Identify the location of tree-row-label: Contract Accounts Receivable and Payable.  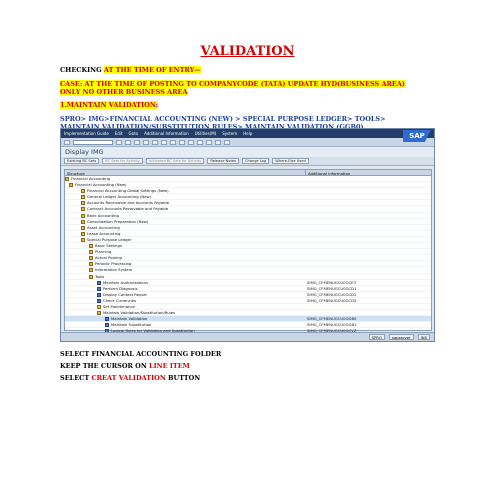
(128, 209).